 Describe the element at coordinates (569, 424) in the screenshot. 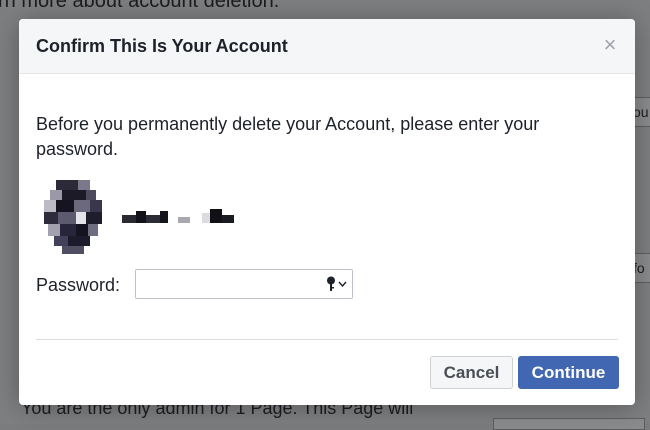

I see `background-field` at that location.